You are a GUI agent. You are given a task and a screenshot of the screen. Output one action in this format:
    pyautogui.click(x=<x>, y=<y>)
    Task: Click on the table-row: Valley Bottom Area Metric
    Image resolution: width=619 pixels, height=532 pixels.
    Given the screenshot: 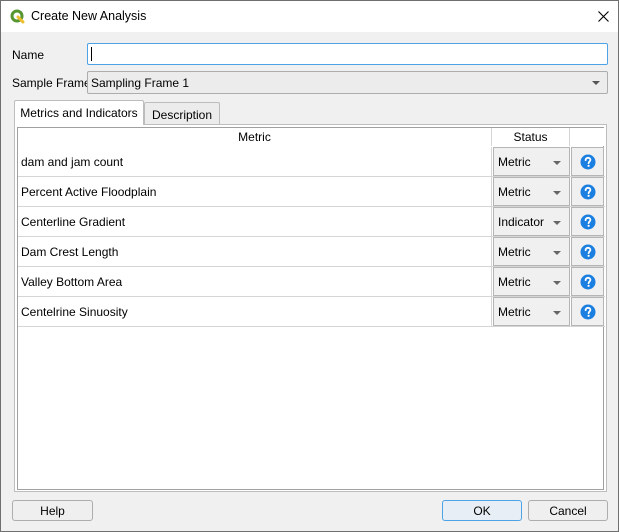 What is the action you would take?
    pyautogui.click(x=311, y=282)
    